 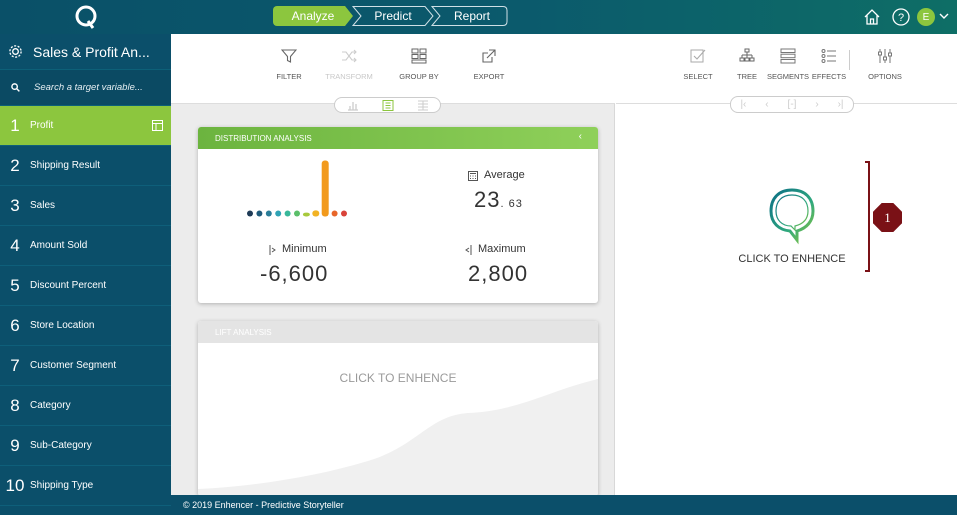 I want to click on sidebar-item-number: 7, so click(x=15, y=365).